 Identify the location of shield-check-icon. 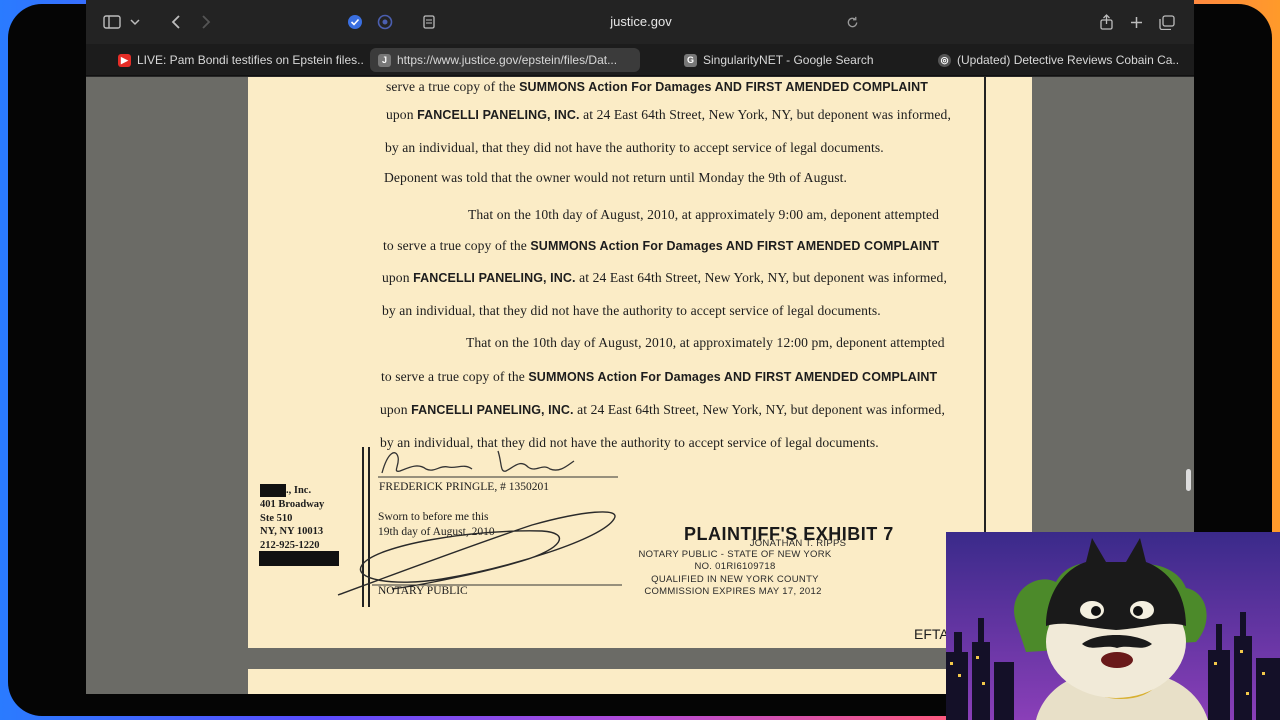
(355, 22).